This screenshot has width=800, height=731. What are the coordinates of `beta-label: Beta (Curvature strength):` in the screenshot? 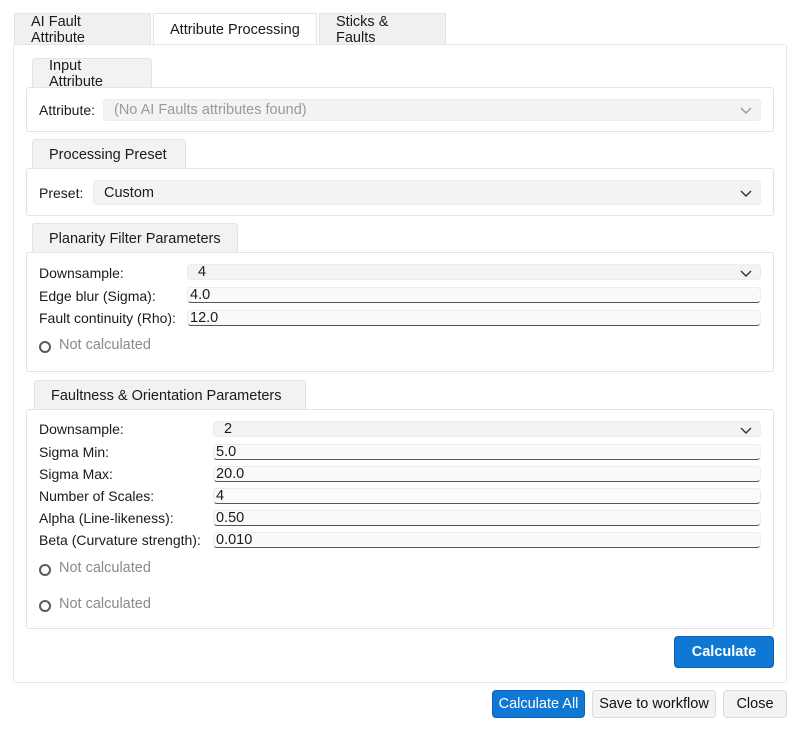 It's located at (120, 540).